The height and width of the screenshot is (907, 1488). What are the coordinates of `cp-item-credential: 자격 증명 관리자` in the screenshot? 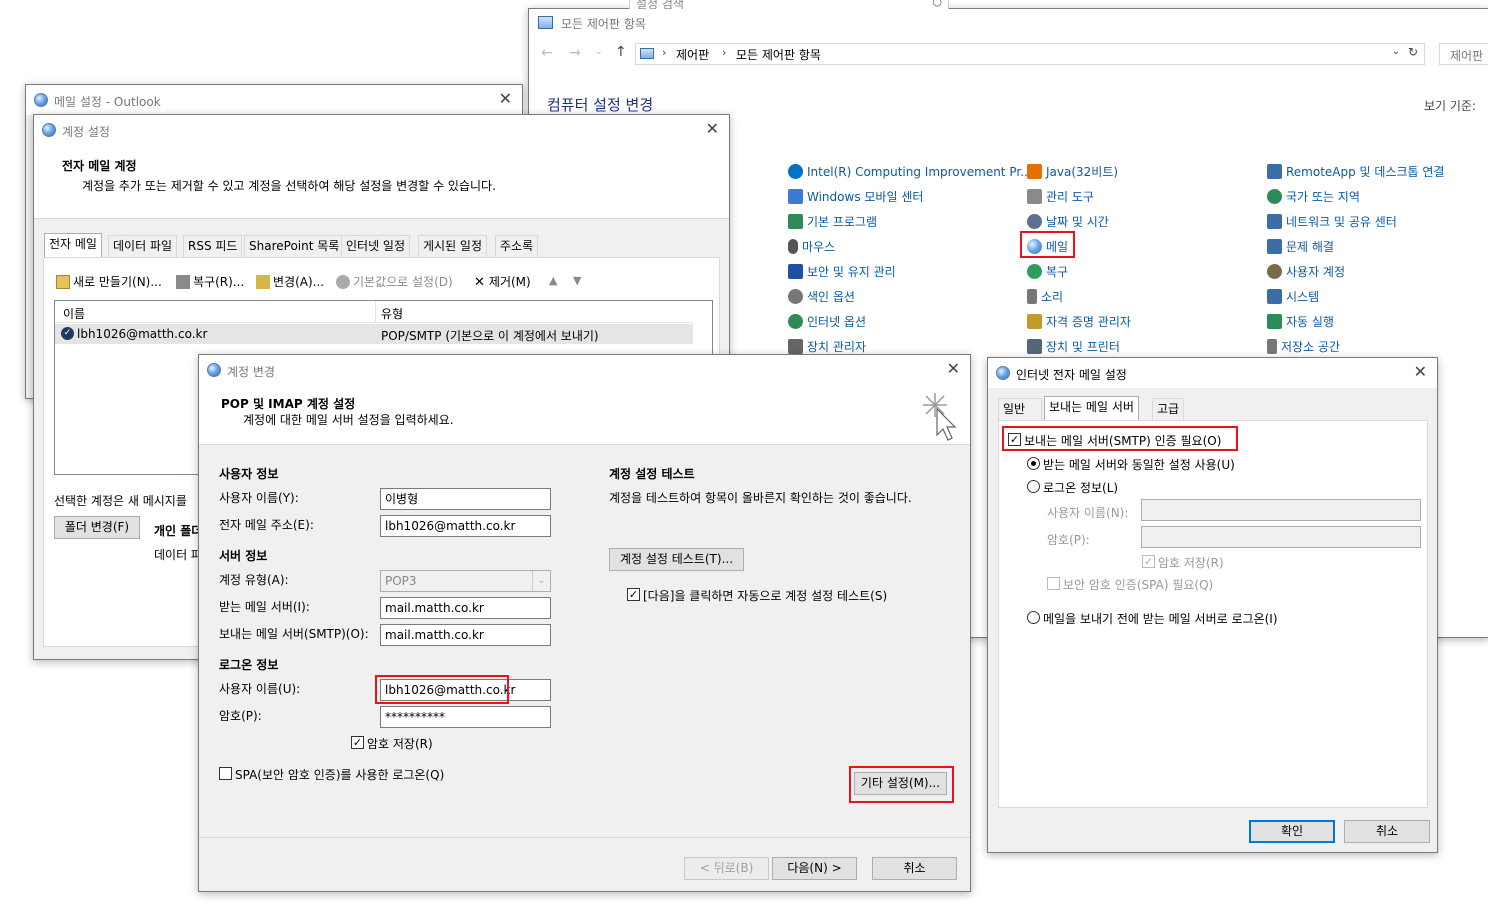 It's located at (1079, 322).